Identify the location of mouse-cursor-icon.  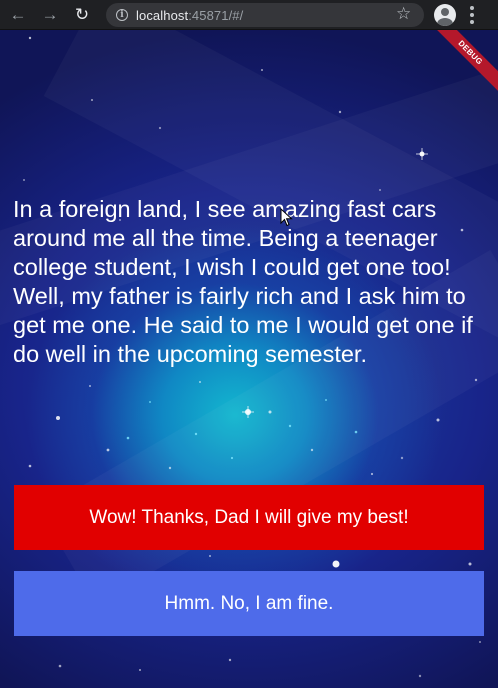
(286, 217).